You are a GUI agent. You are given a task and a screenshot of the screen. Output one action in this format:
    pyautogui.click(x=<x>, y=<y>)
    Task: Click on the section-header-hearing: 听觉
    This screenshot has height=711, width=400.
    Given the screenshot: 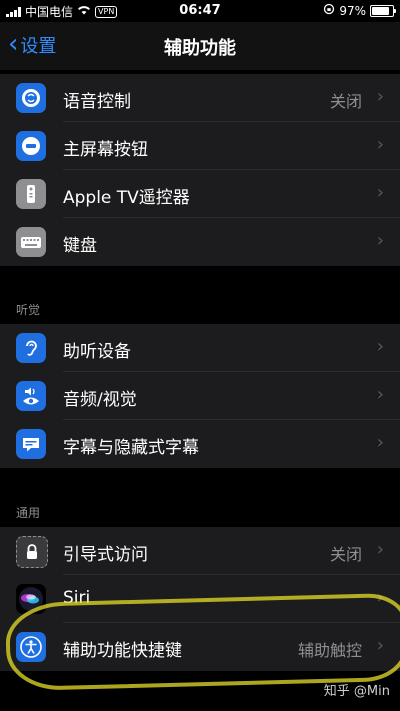 What is the action you would take?
    pyautogui.click(x=28, y=310)
    